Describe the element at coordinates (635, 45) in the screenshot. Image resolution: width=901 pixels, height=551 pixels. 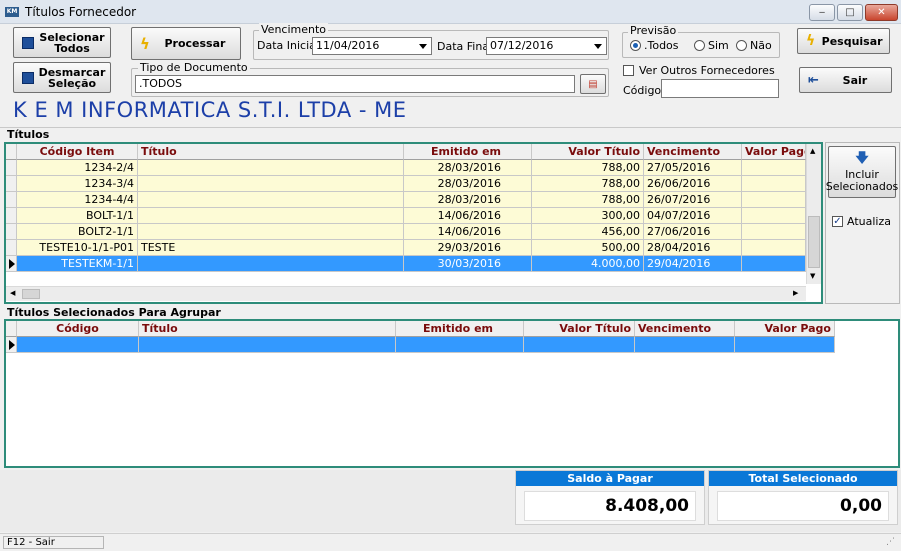
I see `radio-todos-circle` at that location.